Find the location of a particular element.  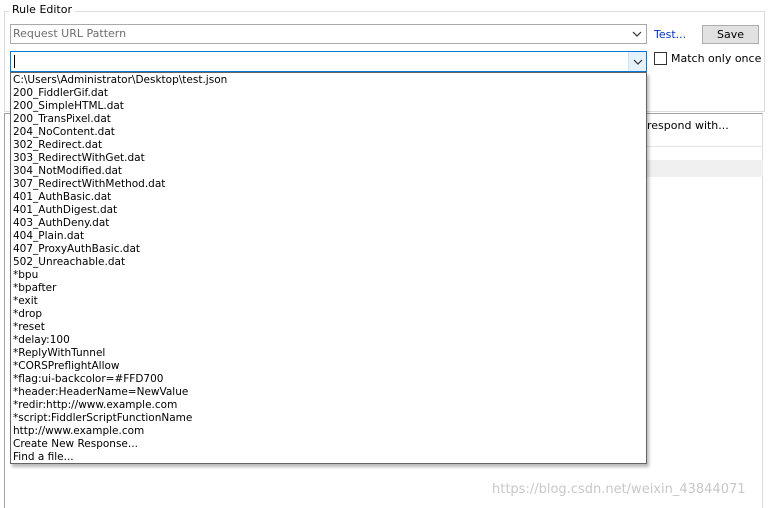

watermark-text: https://blog.csdn.net/weixin_43844071 is located at coordinates (619, 489).